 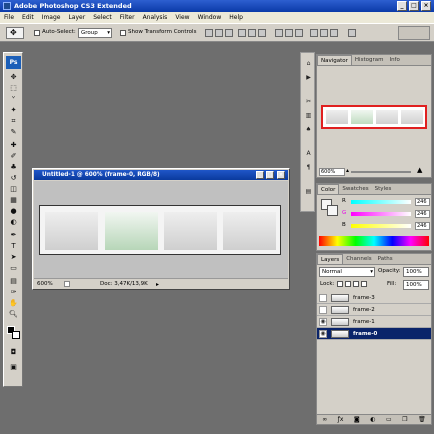 What do you see at coordinates (209, 33) in the screenshot?
I see `align-top-icon` at bounding box center [209, 33].